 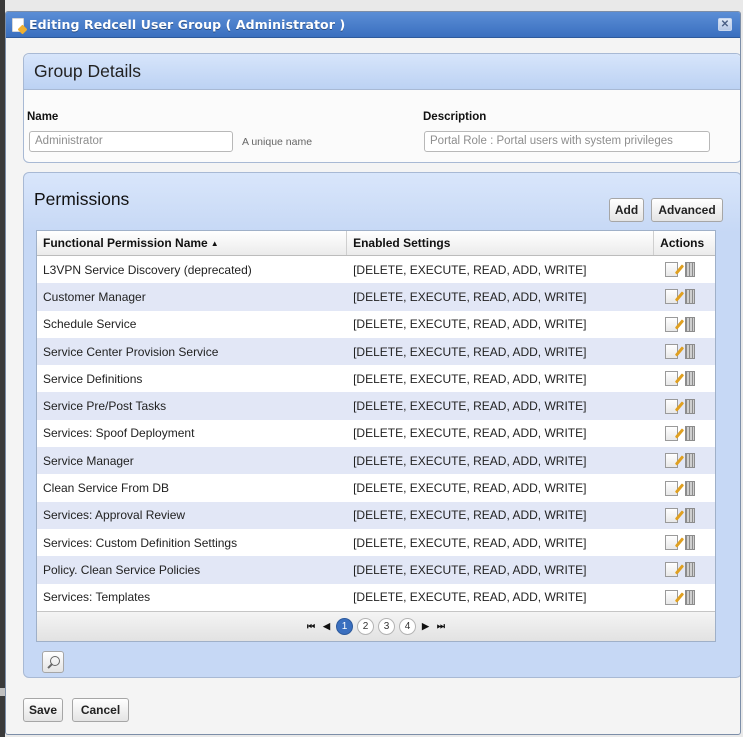 I want to click on description-label: Description, so click(x=455, y=117).